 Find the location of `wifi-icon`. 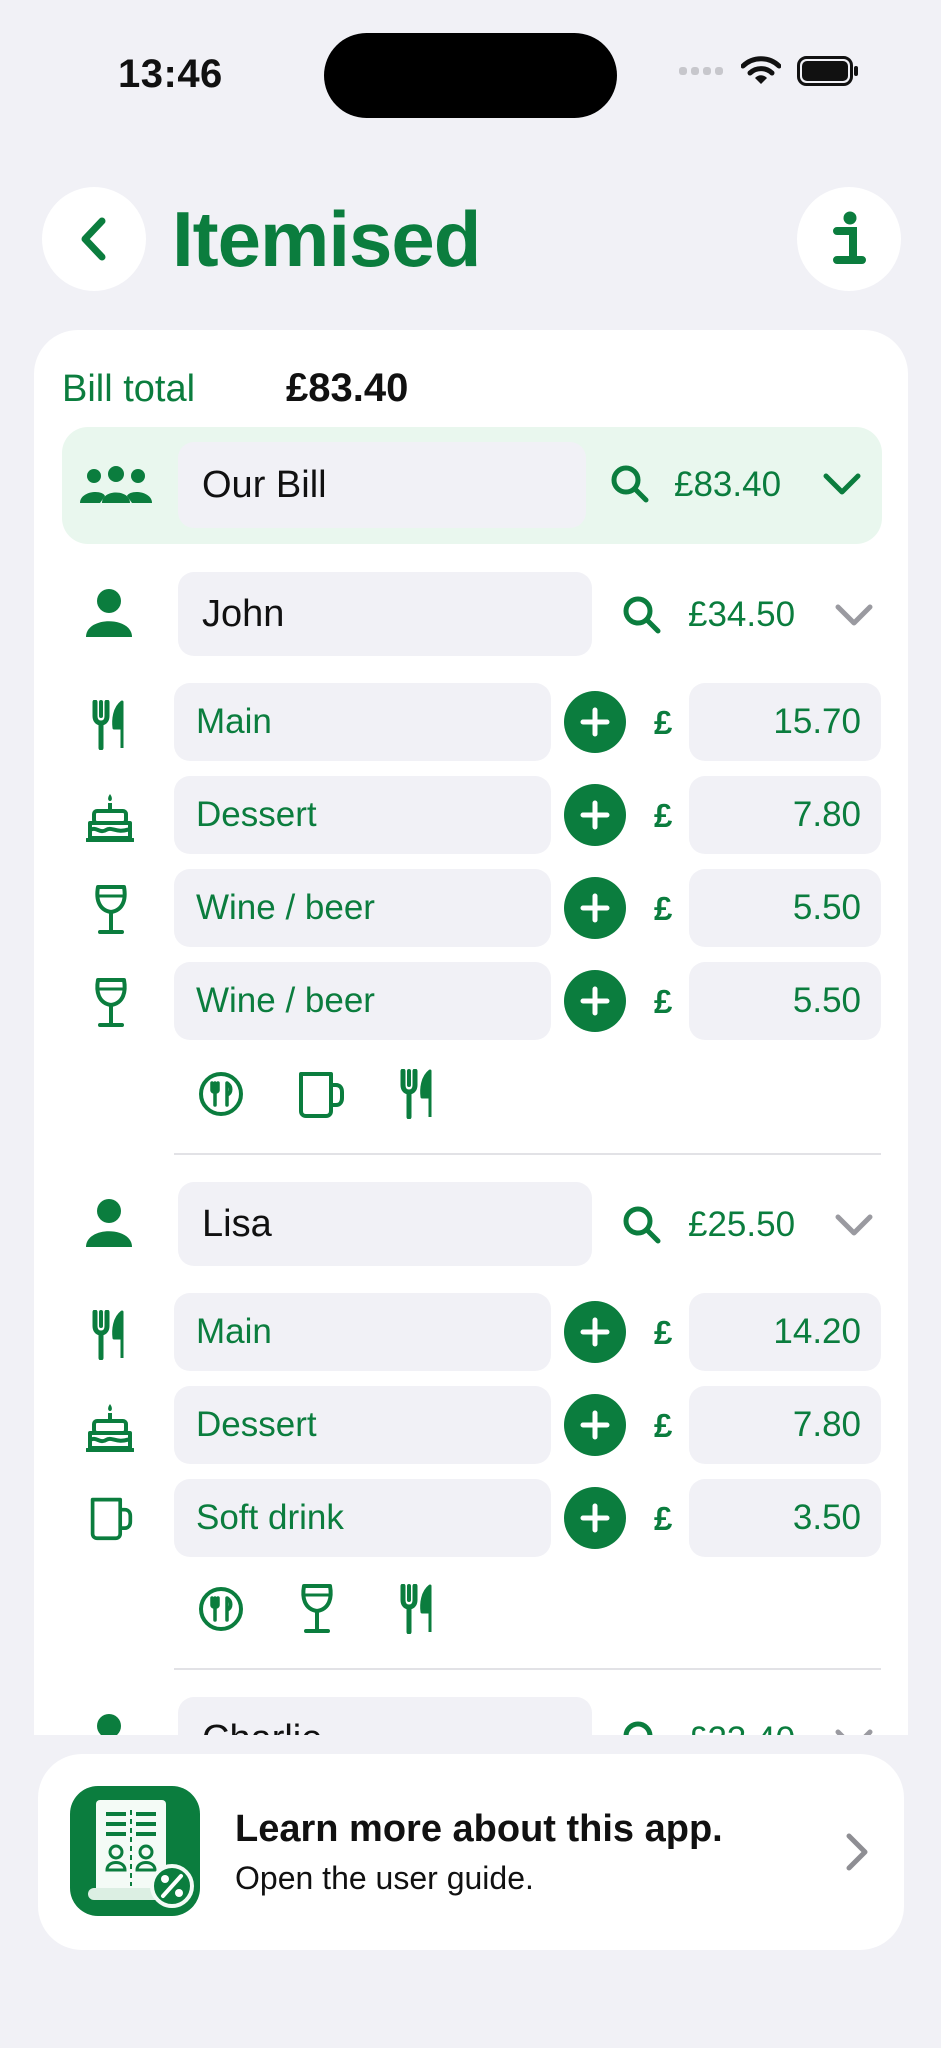

wifi-icon is located at coordinates (761, 70).